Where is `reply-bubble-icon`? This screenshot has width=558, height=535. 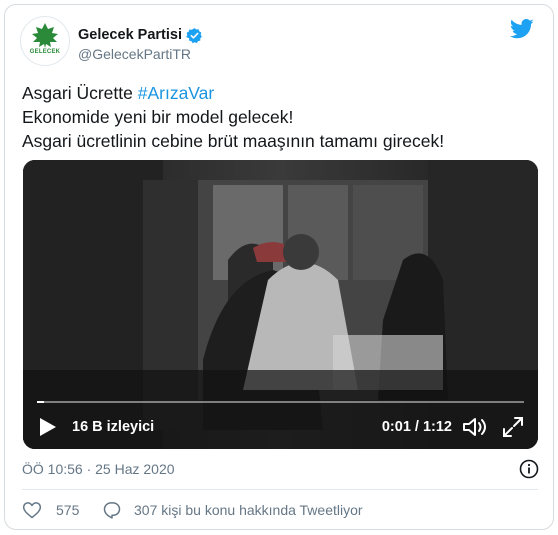
reply-bubble-icon is located at coordinates (112, 510).